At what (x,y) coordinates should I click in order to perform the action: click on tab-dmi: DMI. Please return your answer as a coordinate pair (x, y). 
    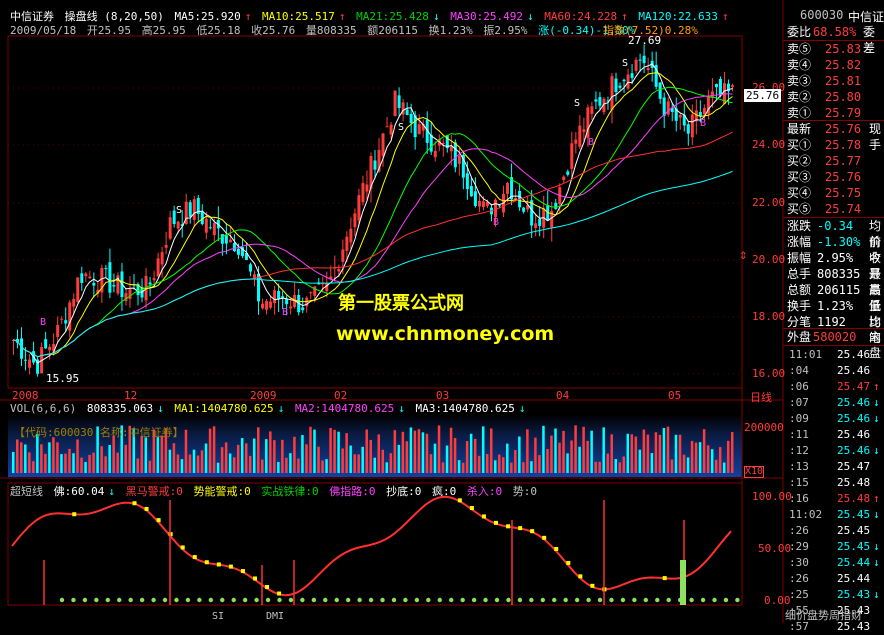
    Looking at the image, I should click on (275, 617).